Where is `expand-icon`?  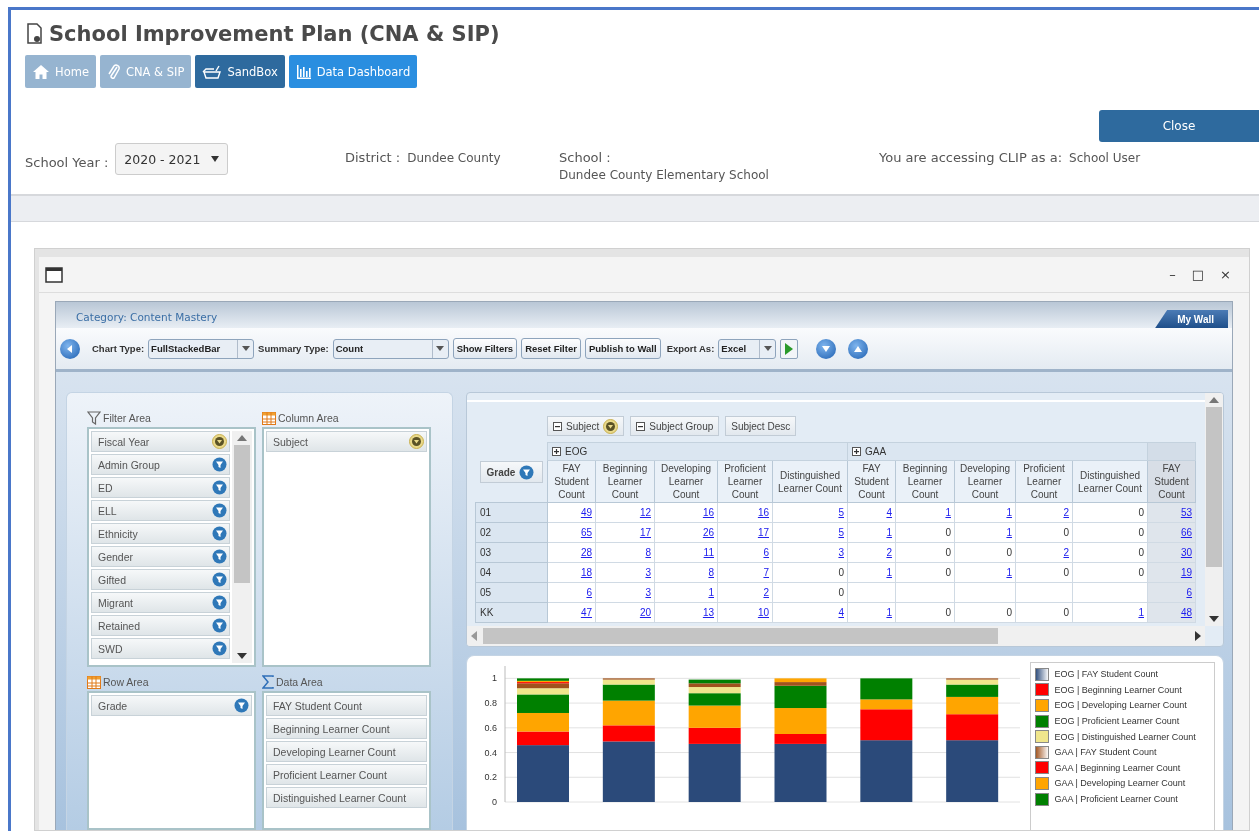
expand-icon is located at coordinates (556, 451).